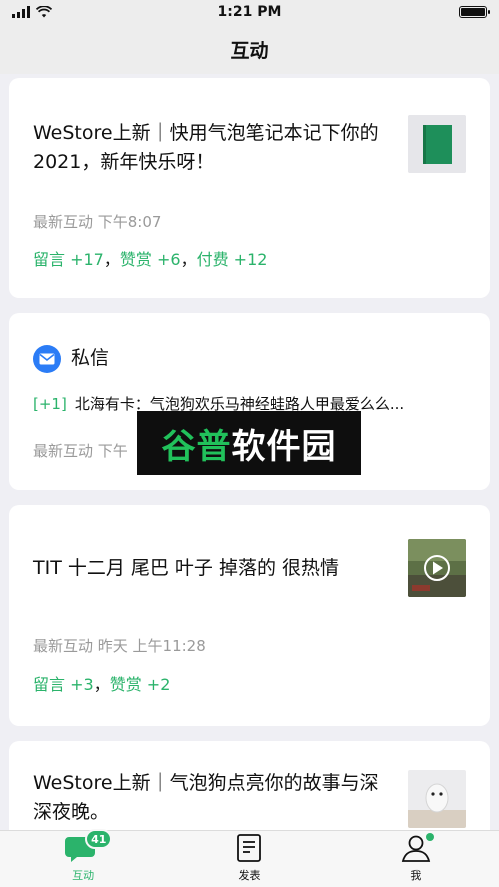 This screenshot has width=499, height=887. Describe the element at coordinates (206, 797) in the screenshot. I see `article-title: WeStore上新｜气泡狗点亮你的故事与深深夜晚。` at that location.